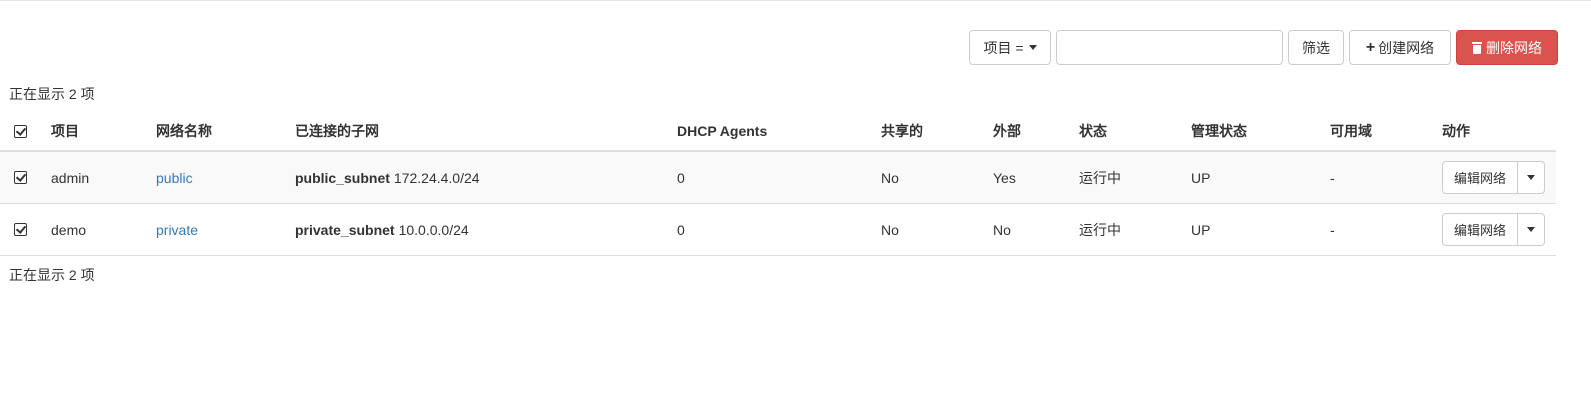  I want to click on create-network-button: + 创建网络, so click(1400, 47).